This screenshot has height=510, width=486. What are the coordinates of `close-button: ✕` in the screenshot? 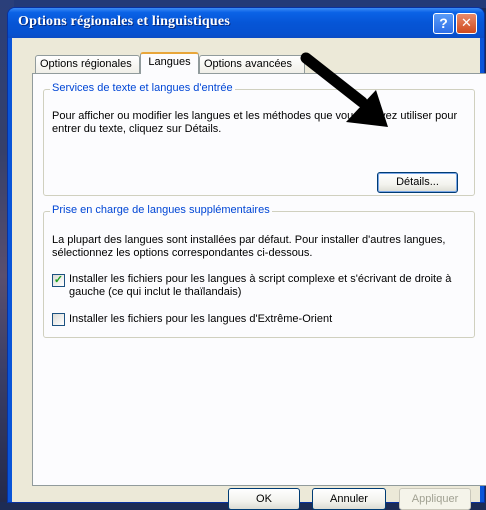 It's located at (466, 23).